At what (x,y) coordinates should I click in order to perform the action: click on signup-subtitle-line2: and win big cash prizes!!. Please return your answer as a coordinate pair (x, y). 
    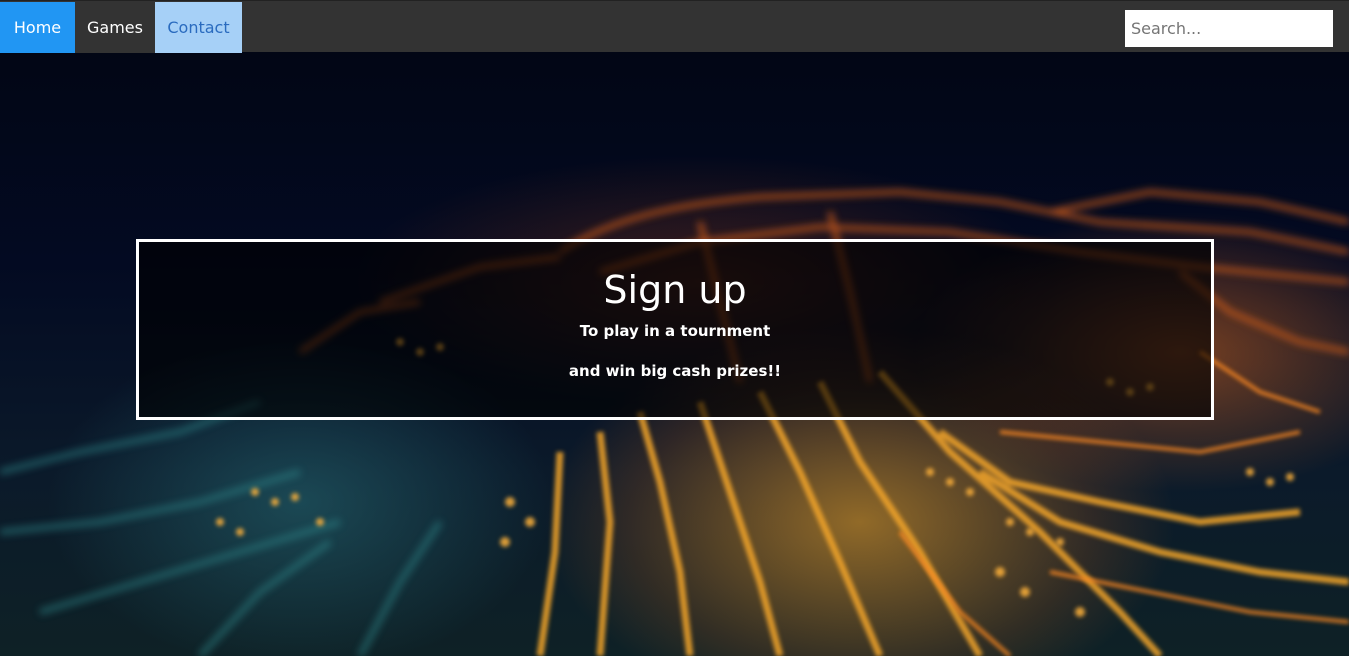
    Looking at the image, I should click on (675, 371).